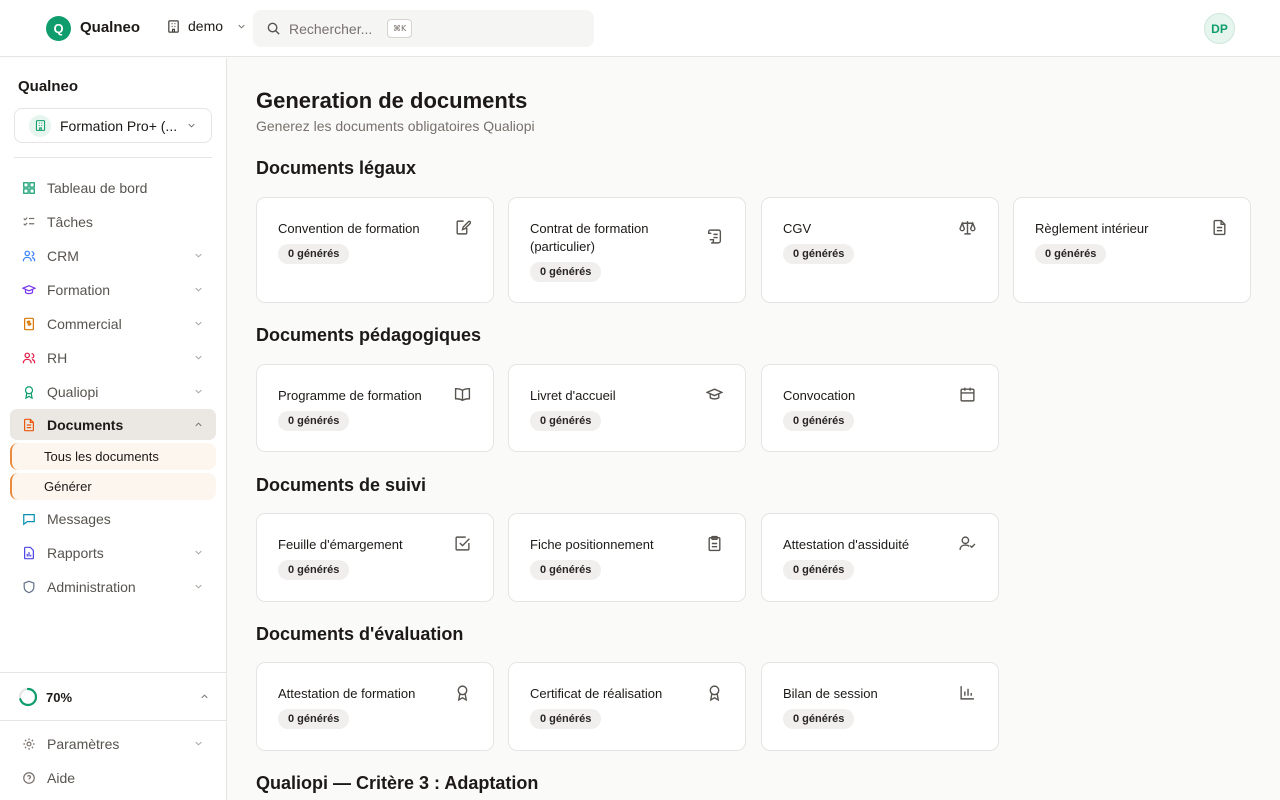 The height and width of the screenshot is (800, 1280). Describe the element at coordinates (819, 395) in the screenshot. I see `card-title: Convocation` at that location.